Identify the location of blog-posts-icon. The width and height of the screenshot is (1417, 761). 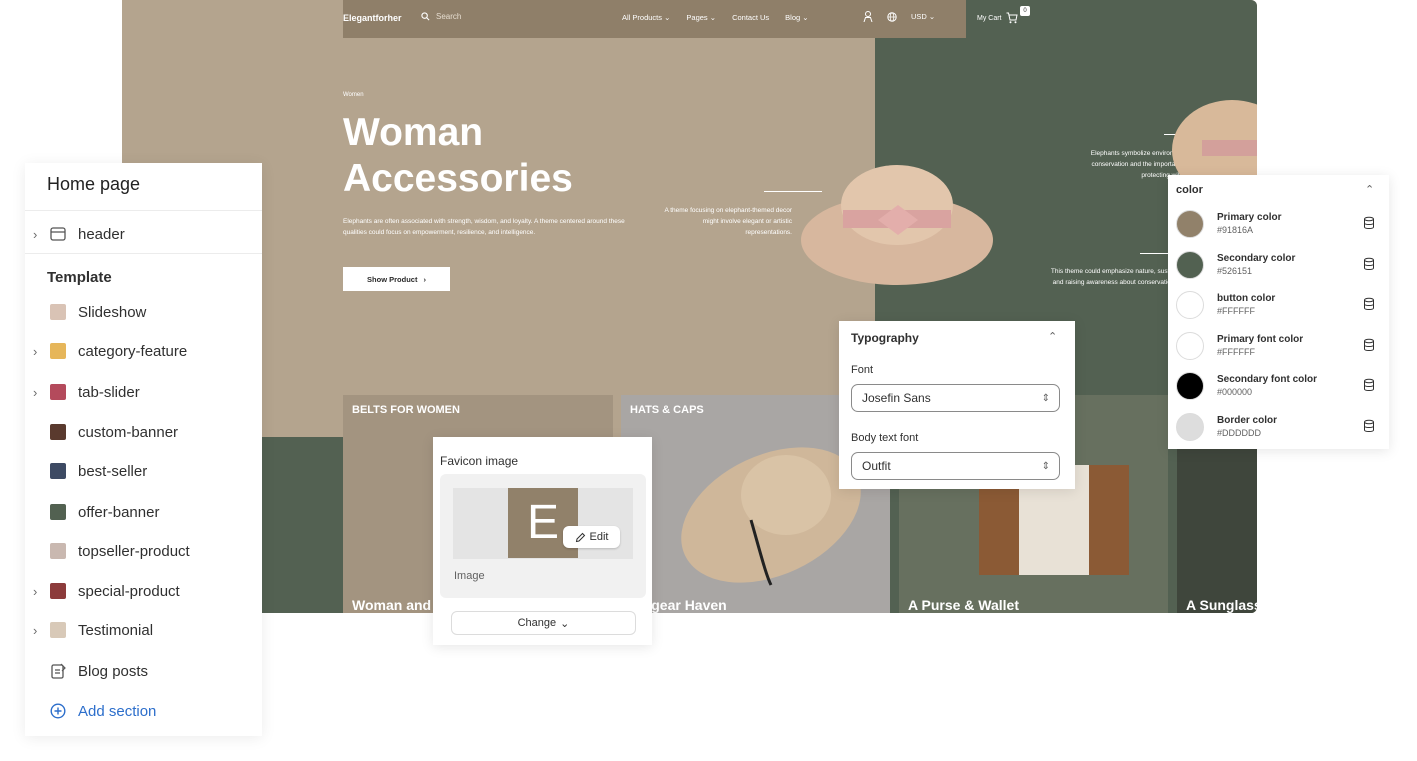
(58, 671).